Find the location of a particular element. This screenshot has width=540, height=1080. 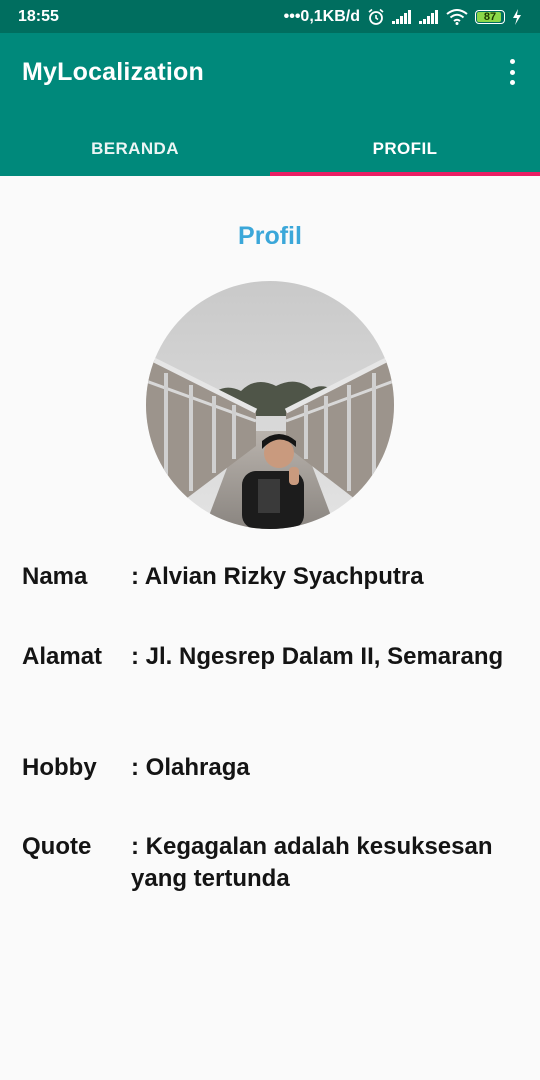

field-alamat-label: Alamat is located at coordinates (62, 656).